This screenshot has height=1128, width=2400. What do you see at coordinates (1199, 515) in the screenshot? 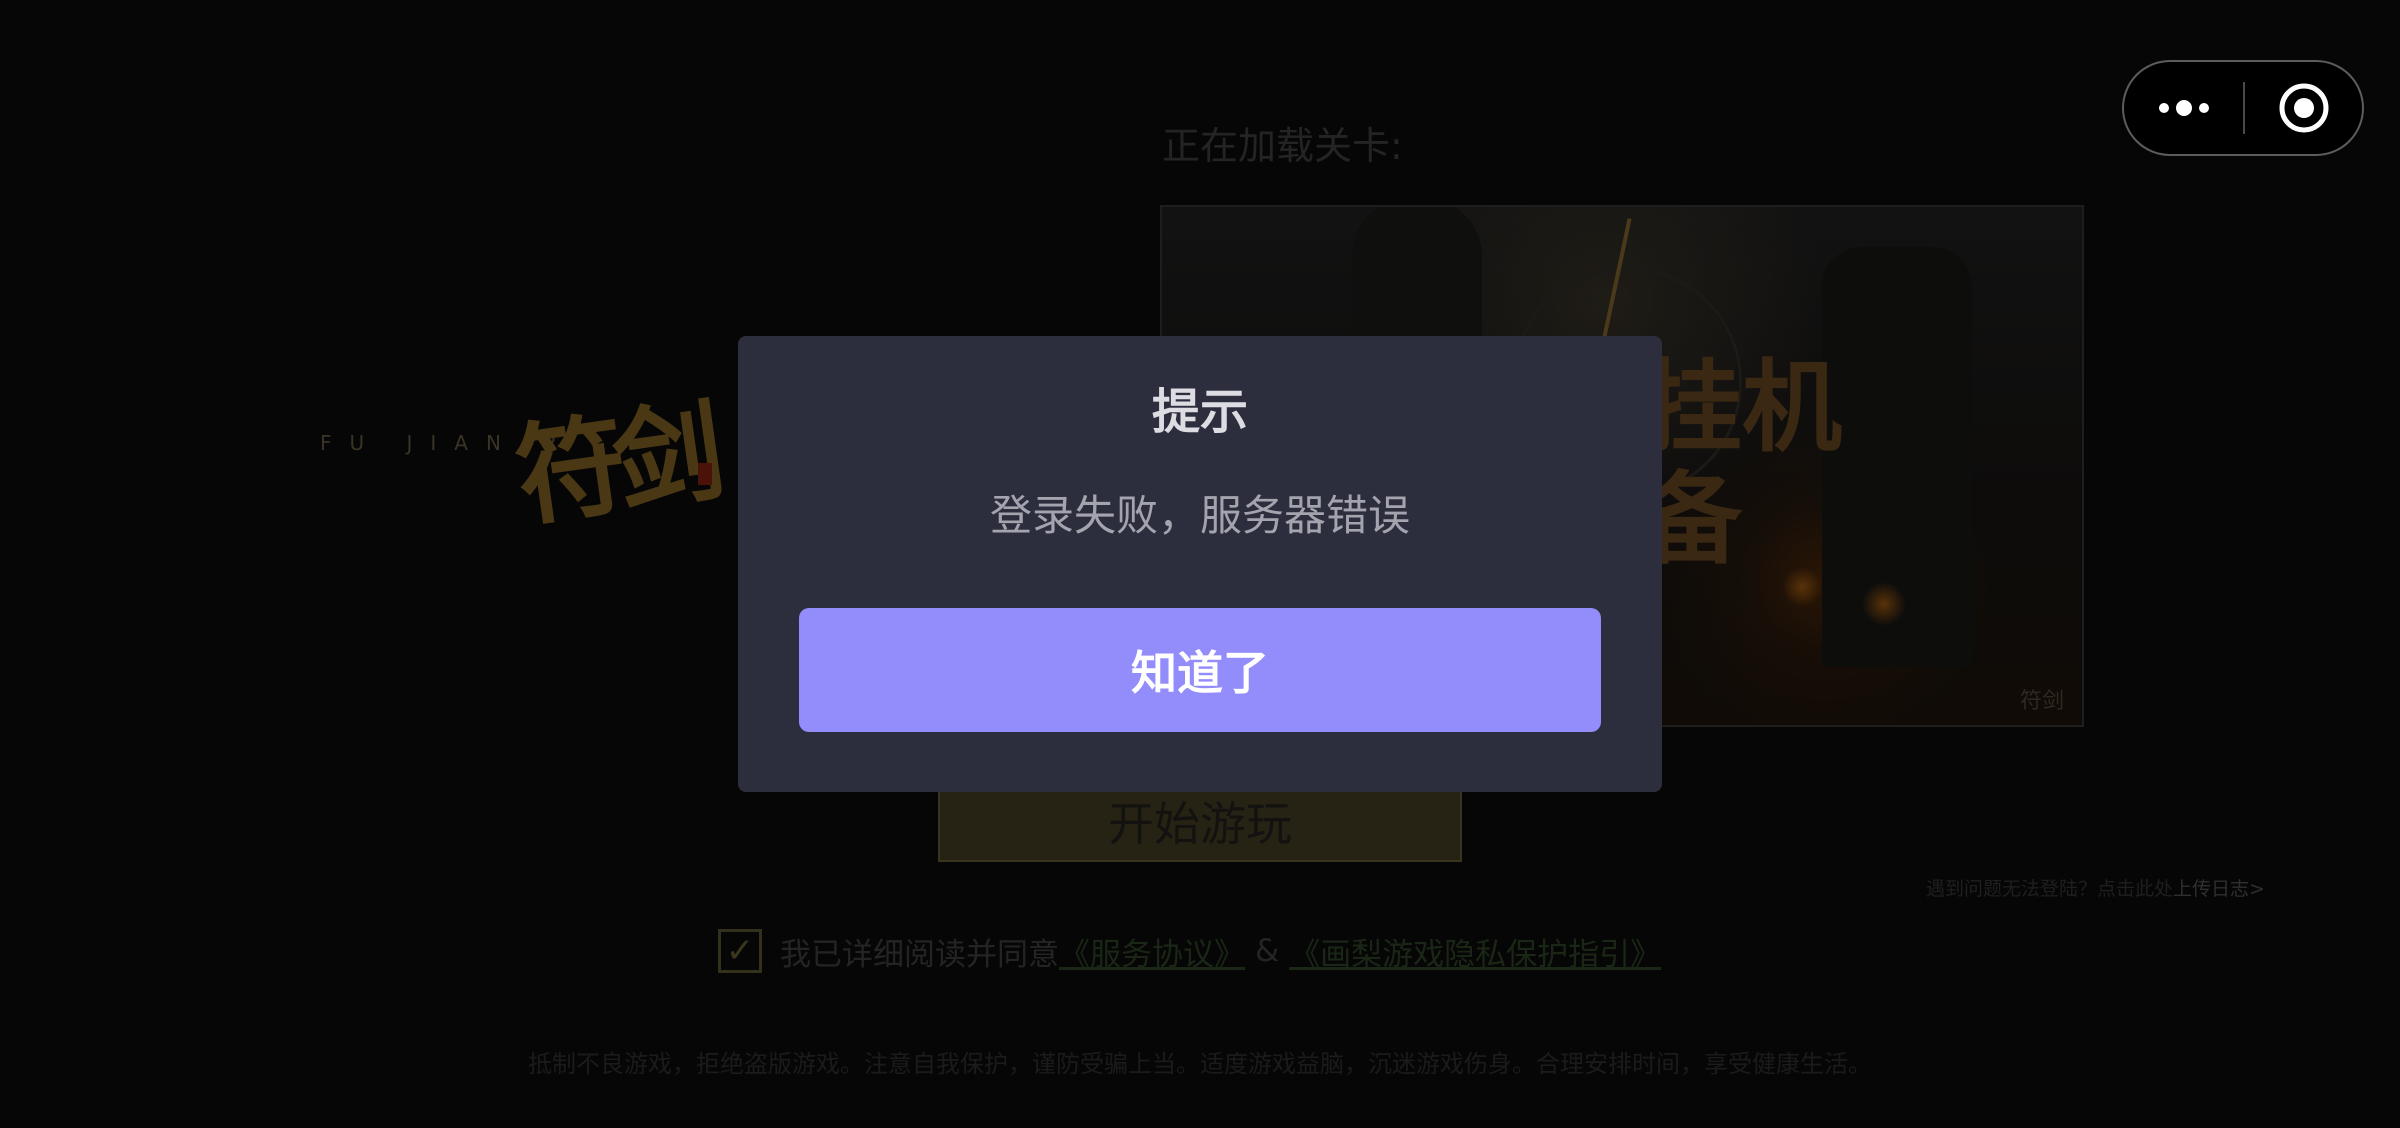
I see `dialog-message: 登录失败，服务器错误` at bounding box center [1199, 515].